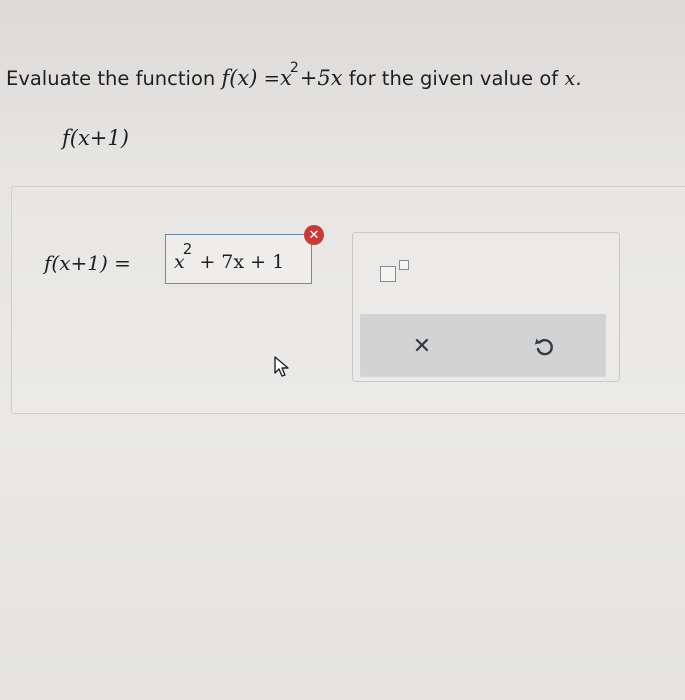 This screenshot has width=685, height=700. Describe the element at coordinates (404, 265) in the screenshot. I see `exponent-box` at that location.